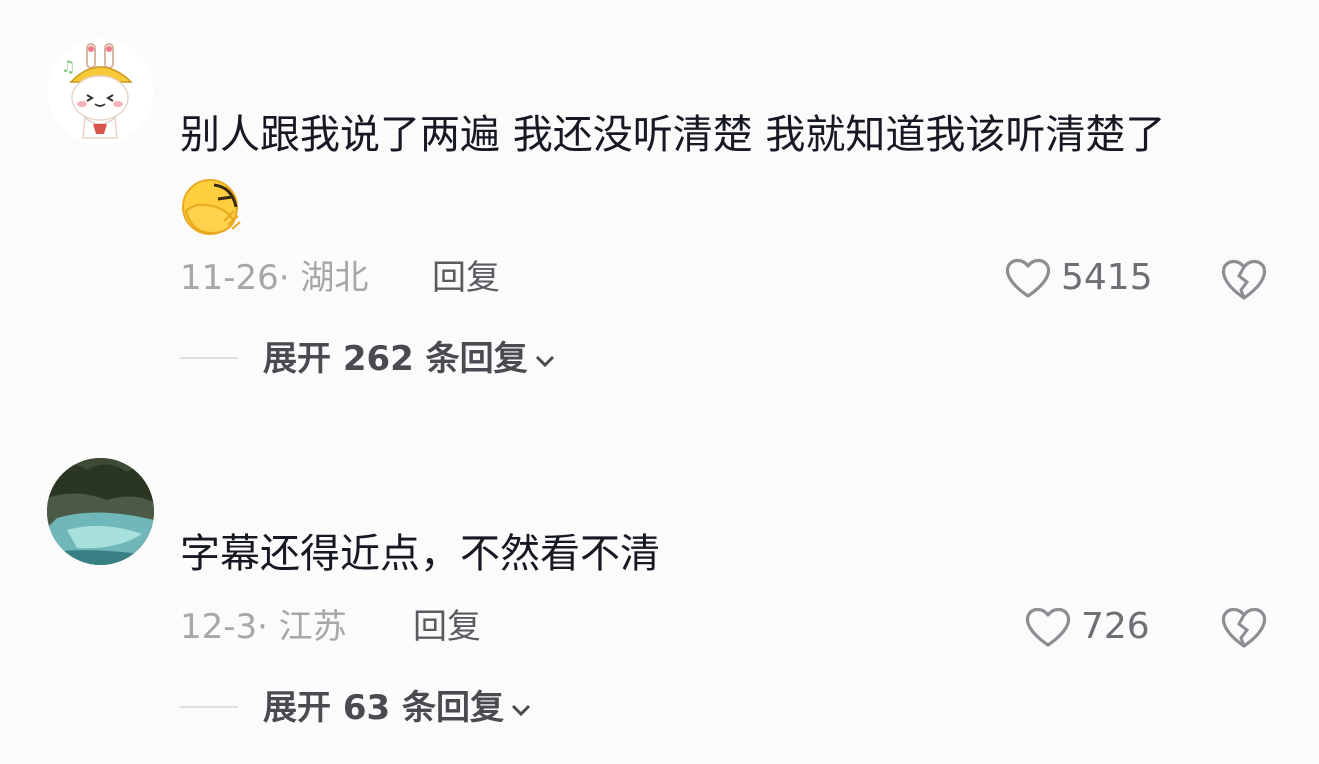 Image resolution: width=1319 pixels, height=764 pixels. I want to click on expand-replies-button: 展开 63 条回复, so click(397, 708).